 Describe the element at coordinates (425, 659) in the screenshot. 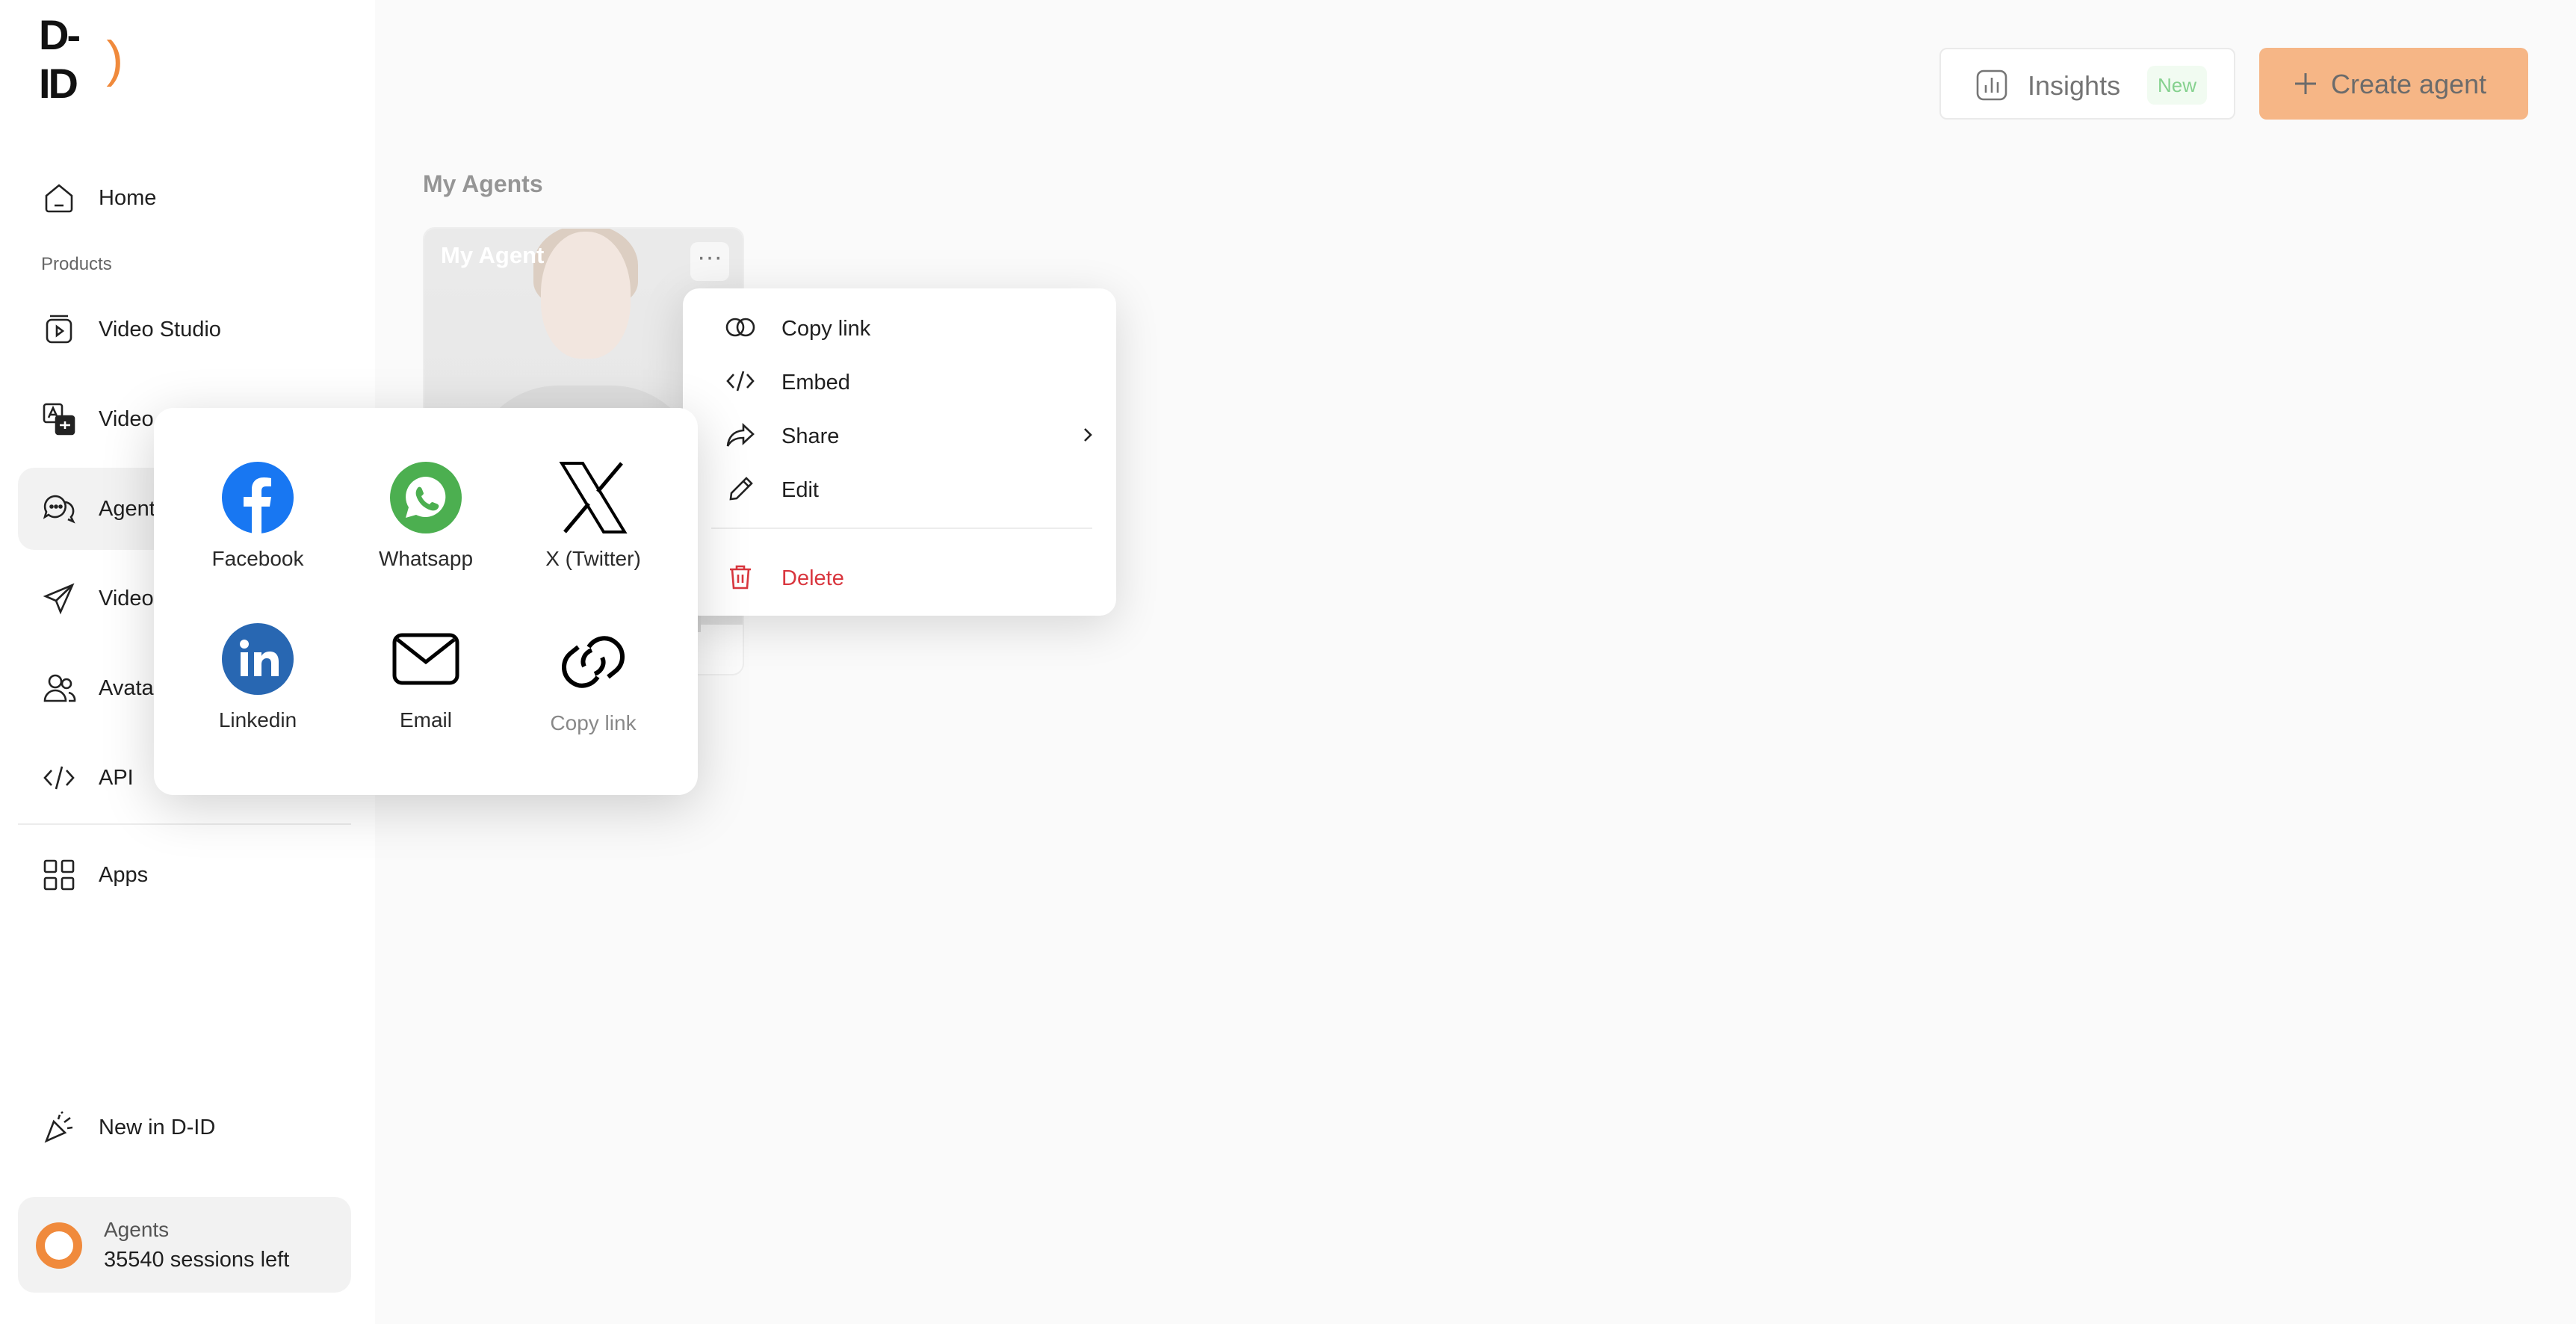

I see `email-icon` at that location.